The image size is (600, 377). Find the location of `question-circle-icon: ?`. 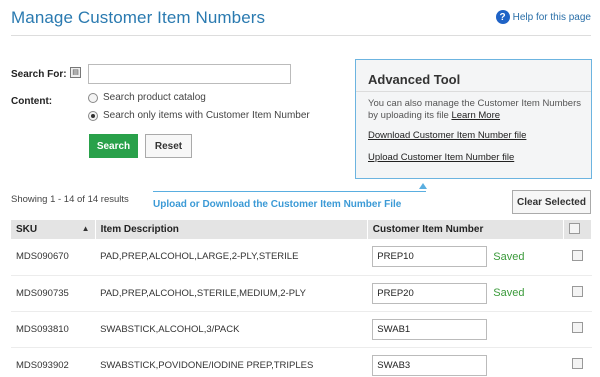

question-circle-icon: ? is located at coordinates (502, 17).